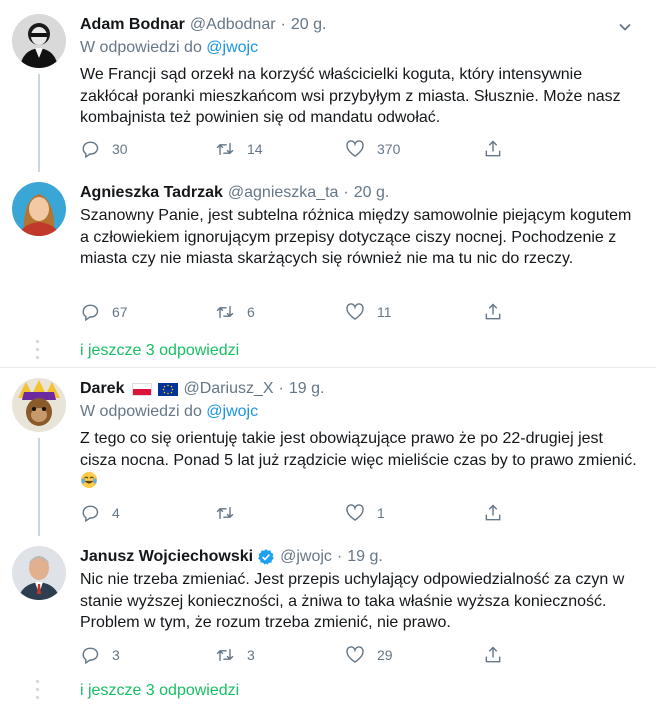  Describe the element at coordinates (233, 25) in the screenshot. I see `author-handle: @Adbodnar` at that location.